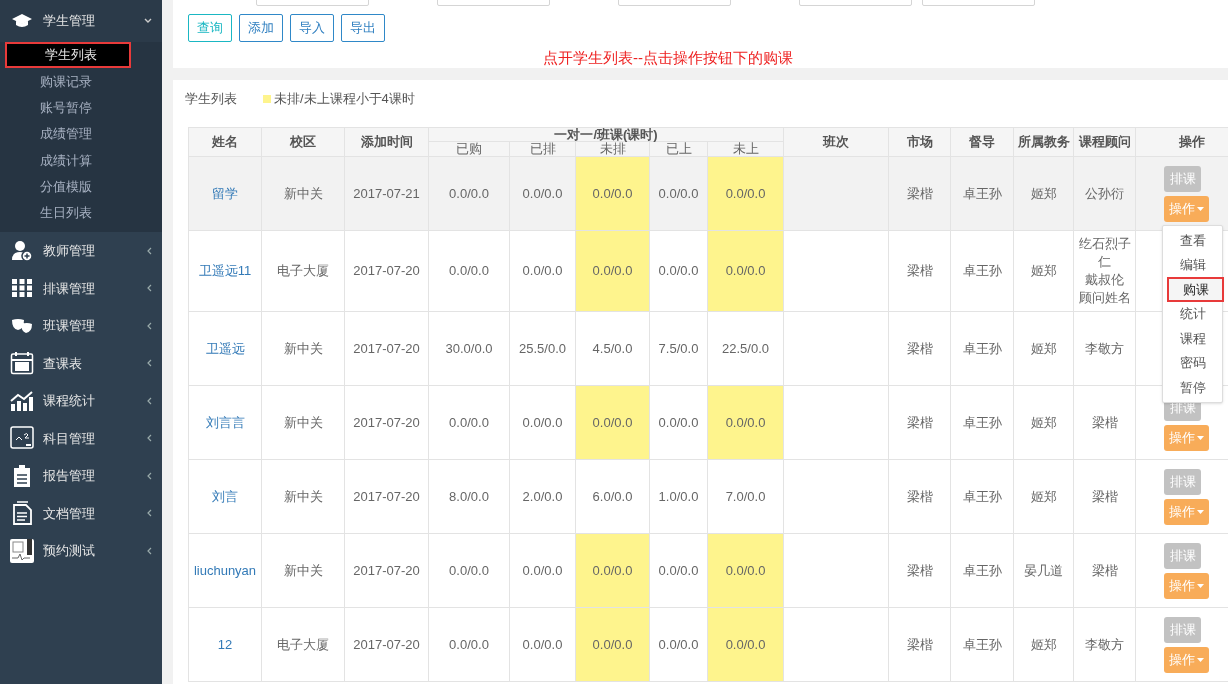 The width and height of the screenshot is (1228, 684). Describe the element at coordinates (81, 513) in the screenshot. I see `sidebar-menu-item: 文档管理` at that location.